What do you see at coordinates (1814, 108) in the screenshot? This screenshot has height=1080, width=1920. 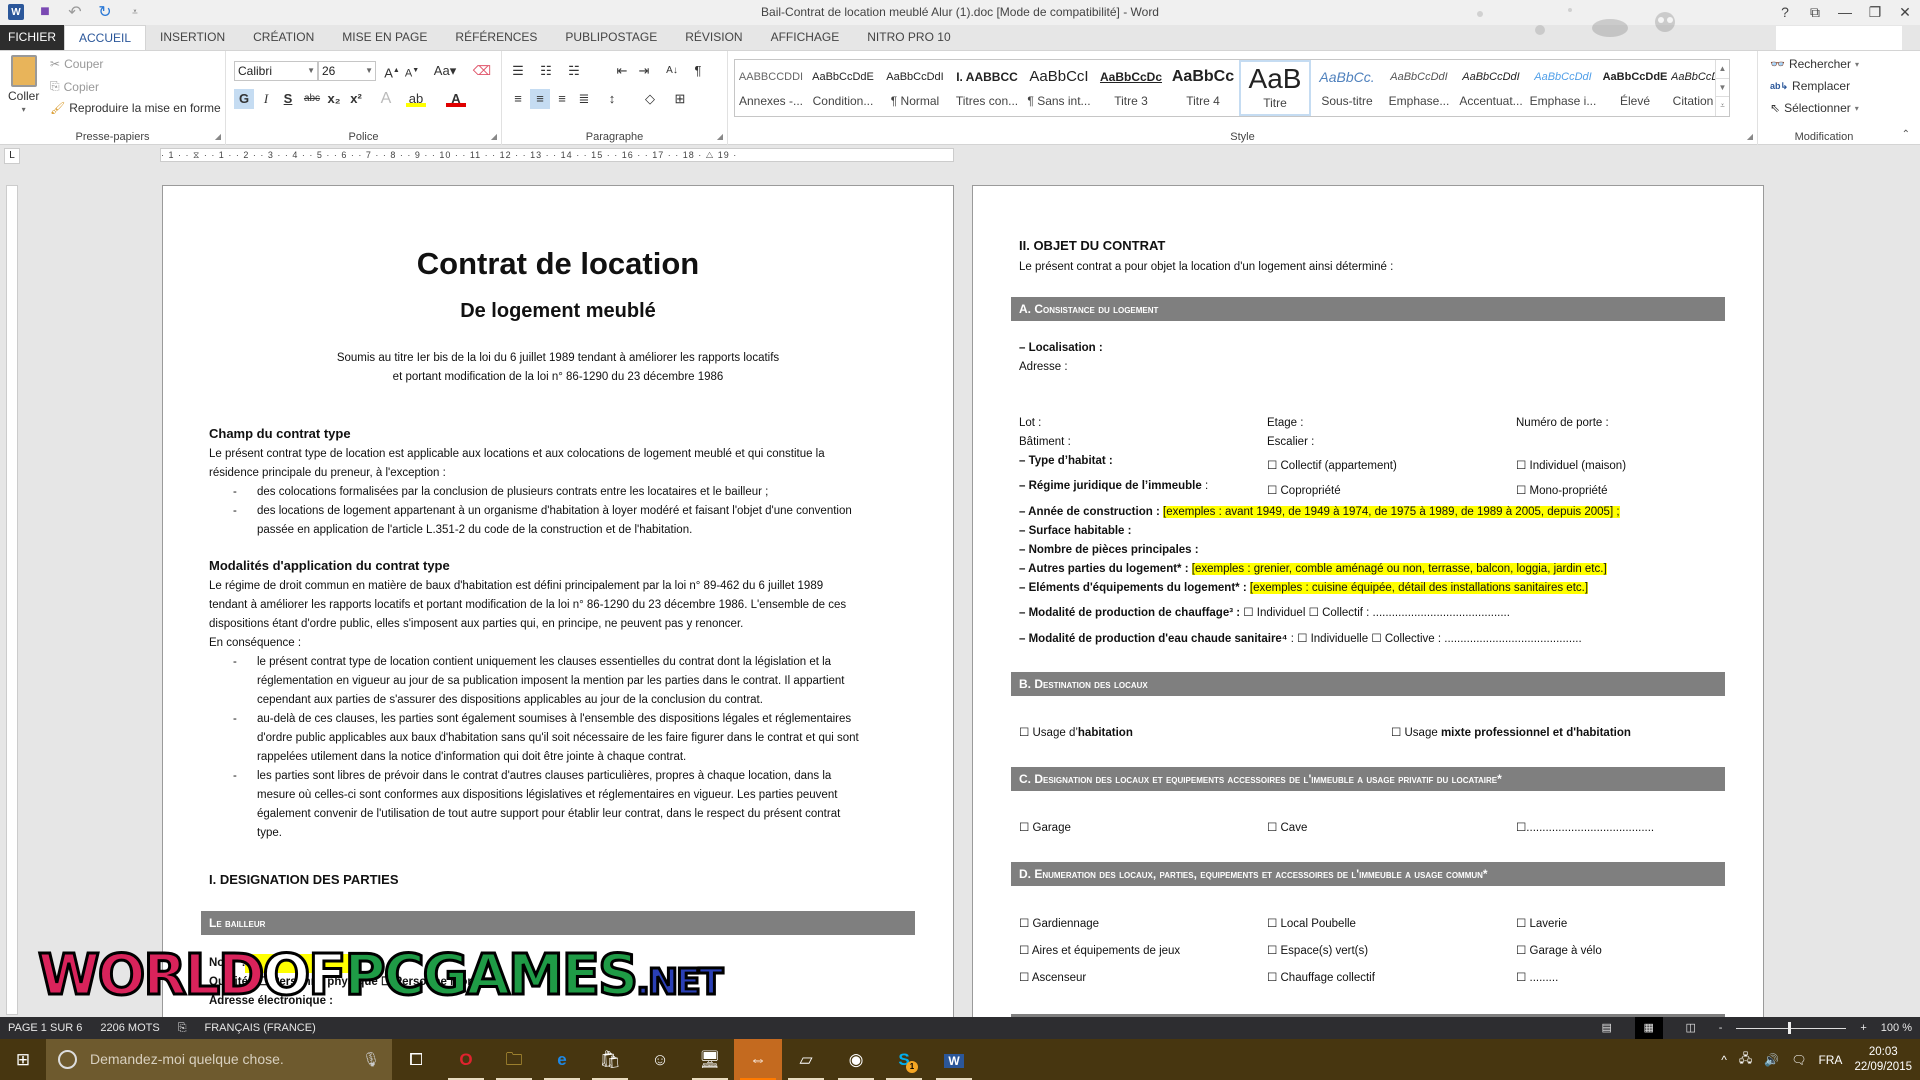 I see `select-button: ⇖ Sélectionner ▾` at bounding box center [1814, 108].